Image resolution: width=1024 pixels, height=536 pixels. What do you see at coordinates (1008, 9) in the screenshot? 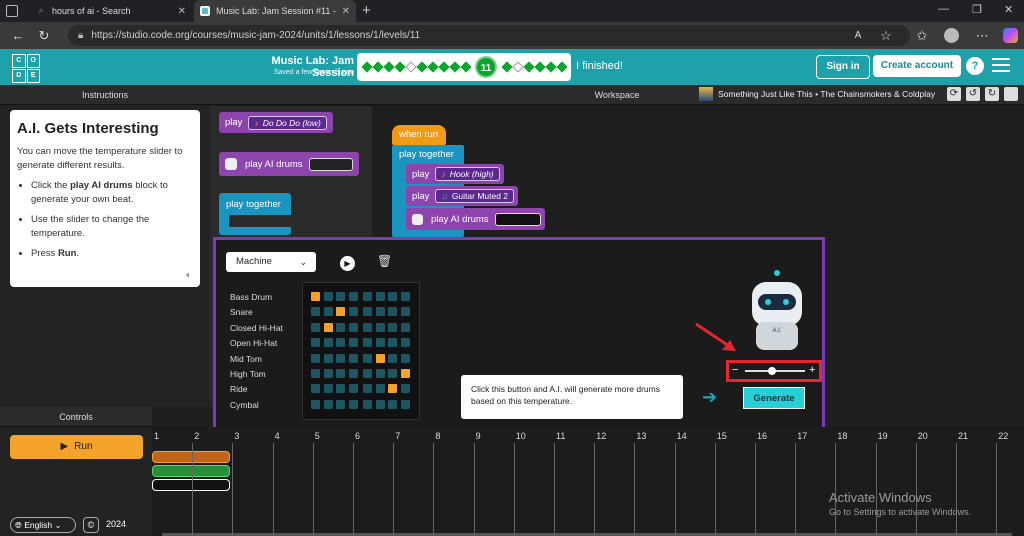
I see `close-window-icon: ✕` at bounding box center [1008, 9].